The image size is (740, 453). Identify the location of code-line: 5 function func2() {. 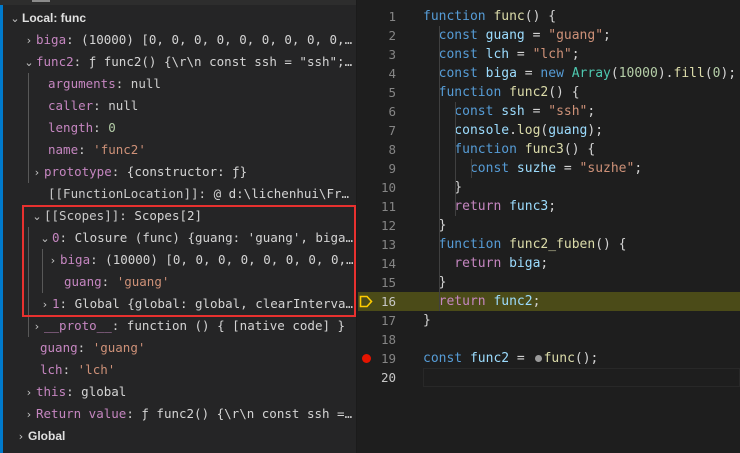
(549, 92).